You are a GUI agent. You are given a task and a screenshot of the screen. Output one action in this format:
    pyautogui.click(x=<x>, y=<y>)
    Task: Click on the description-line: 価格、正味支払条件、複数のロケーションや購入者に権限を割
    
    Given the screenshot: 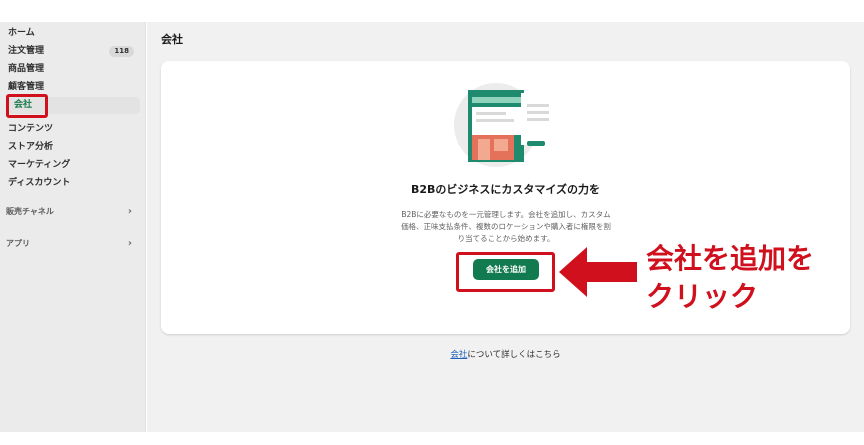 What is the action you would take?
    pyautogui.click(x=506, y=226)
    